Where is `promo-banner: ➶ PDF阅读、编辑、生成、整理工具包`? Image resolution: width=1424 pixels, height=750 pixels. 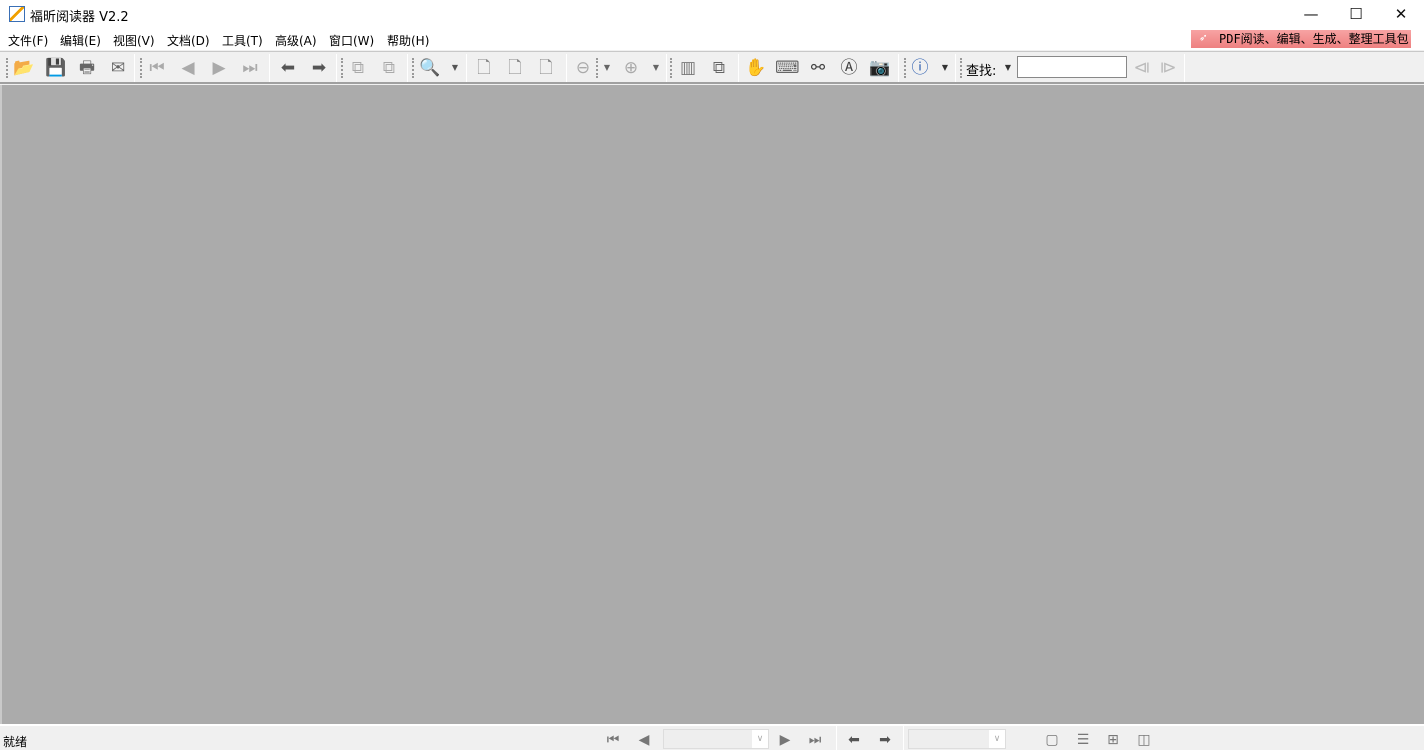
promo-banner: ➶ PDF阅读、编辑、生成、整理工具包 is located at coordinates (1301, 39).